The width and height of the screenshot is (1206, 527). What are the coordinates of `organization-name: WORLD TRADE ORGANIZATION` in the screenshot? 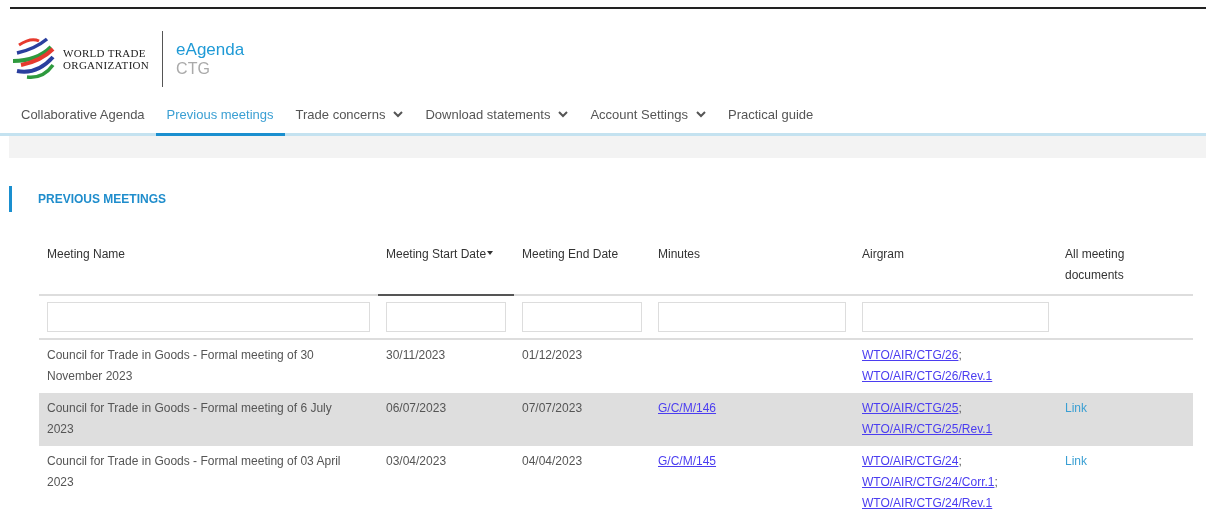 It's located at (106, 59).